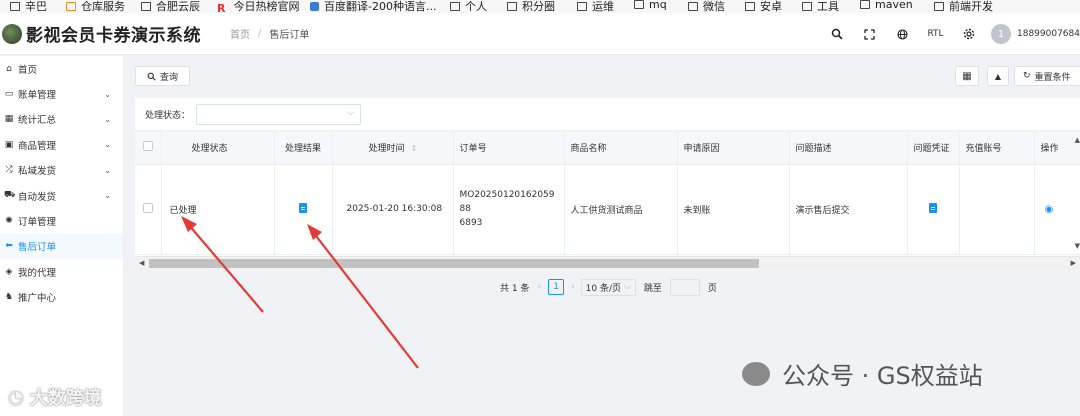 This screenshot has width=1080, height=416. I want to click on sidebar-item-private-delivery: ⤮ 私域发货 ⌄, so click(61, 170).